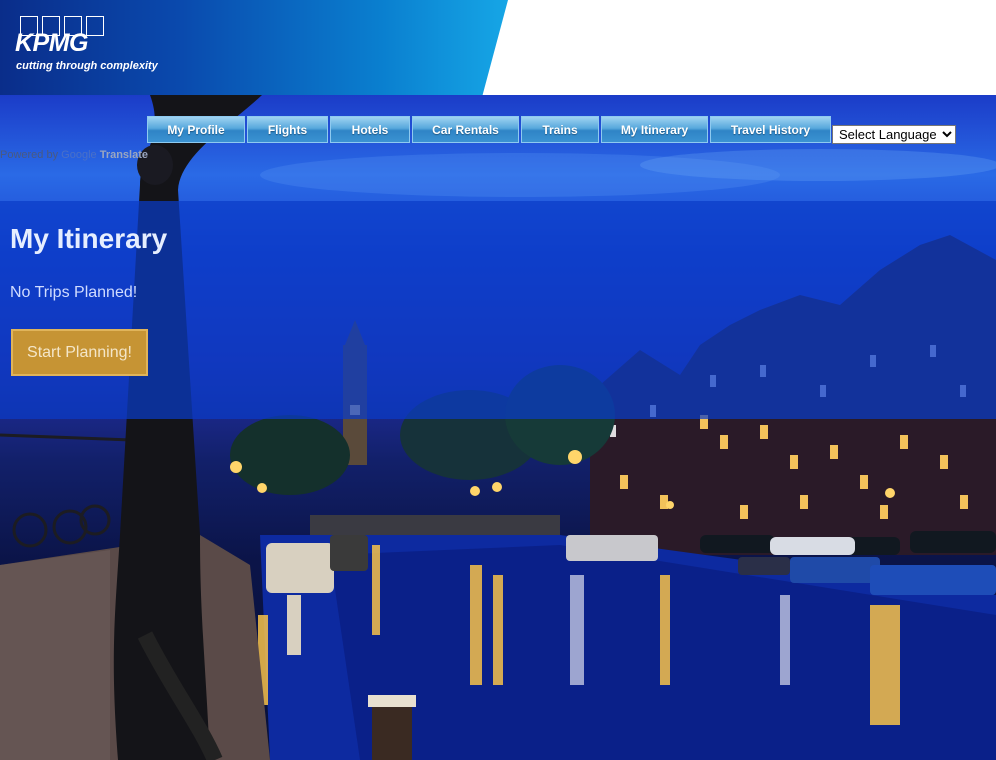  Describe the element at coordinates (89, 238) in the screenshot. I see `page-title: My Itinerary` at that location.